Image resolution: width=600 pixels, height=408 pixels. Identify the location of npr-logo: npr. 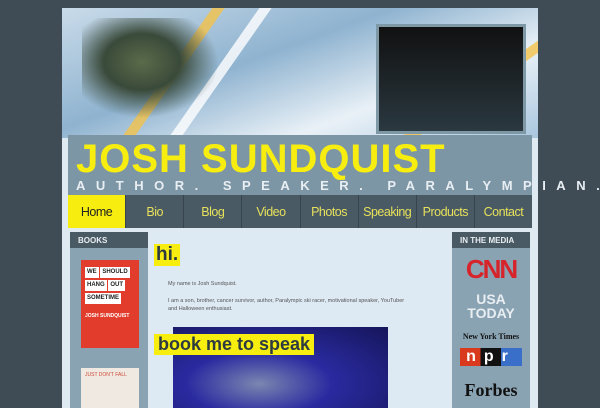
(491, 357).